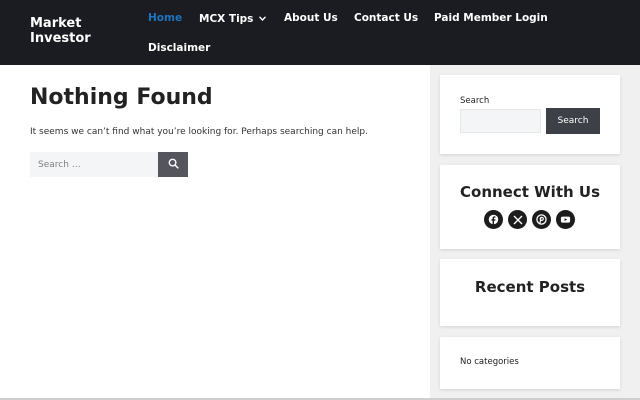  I want to click on search-widget: Search Search, so click(530, 114).